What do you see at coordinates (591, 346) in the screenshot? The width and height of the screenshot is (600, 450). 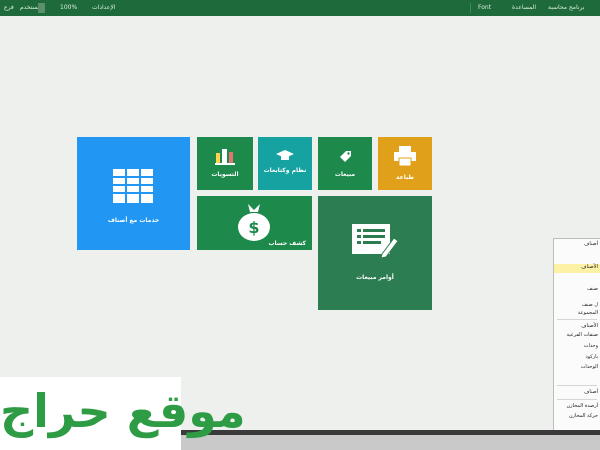 I see `menu-item: وحدات` at bounding box center [591, 346].